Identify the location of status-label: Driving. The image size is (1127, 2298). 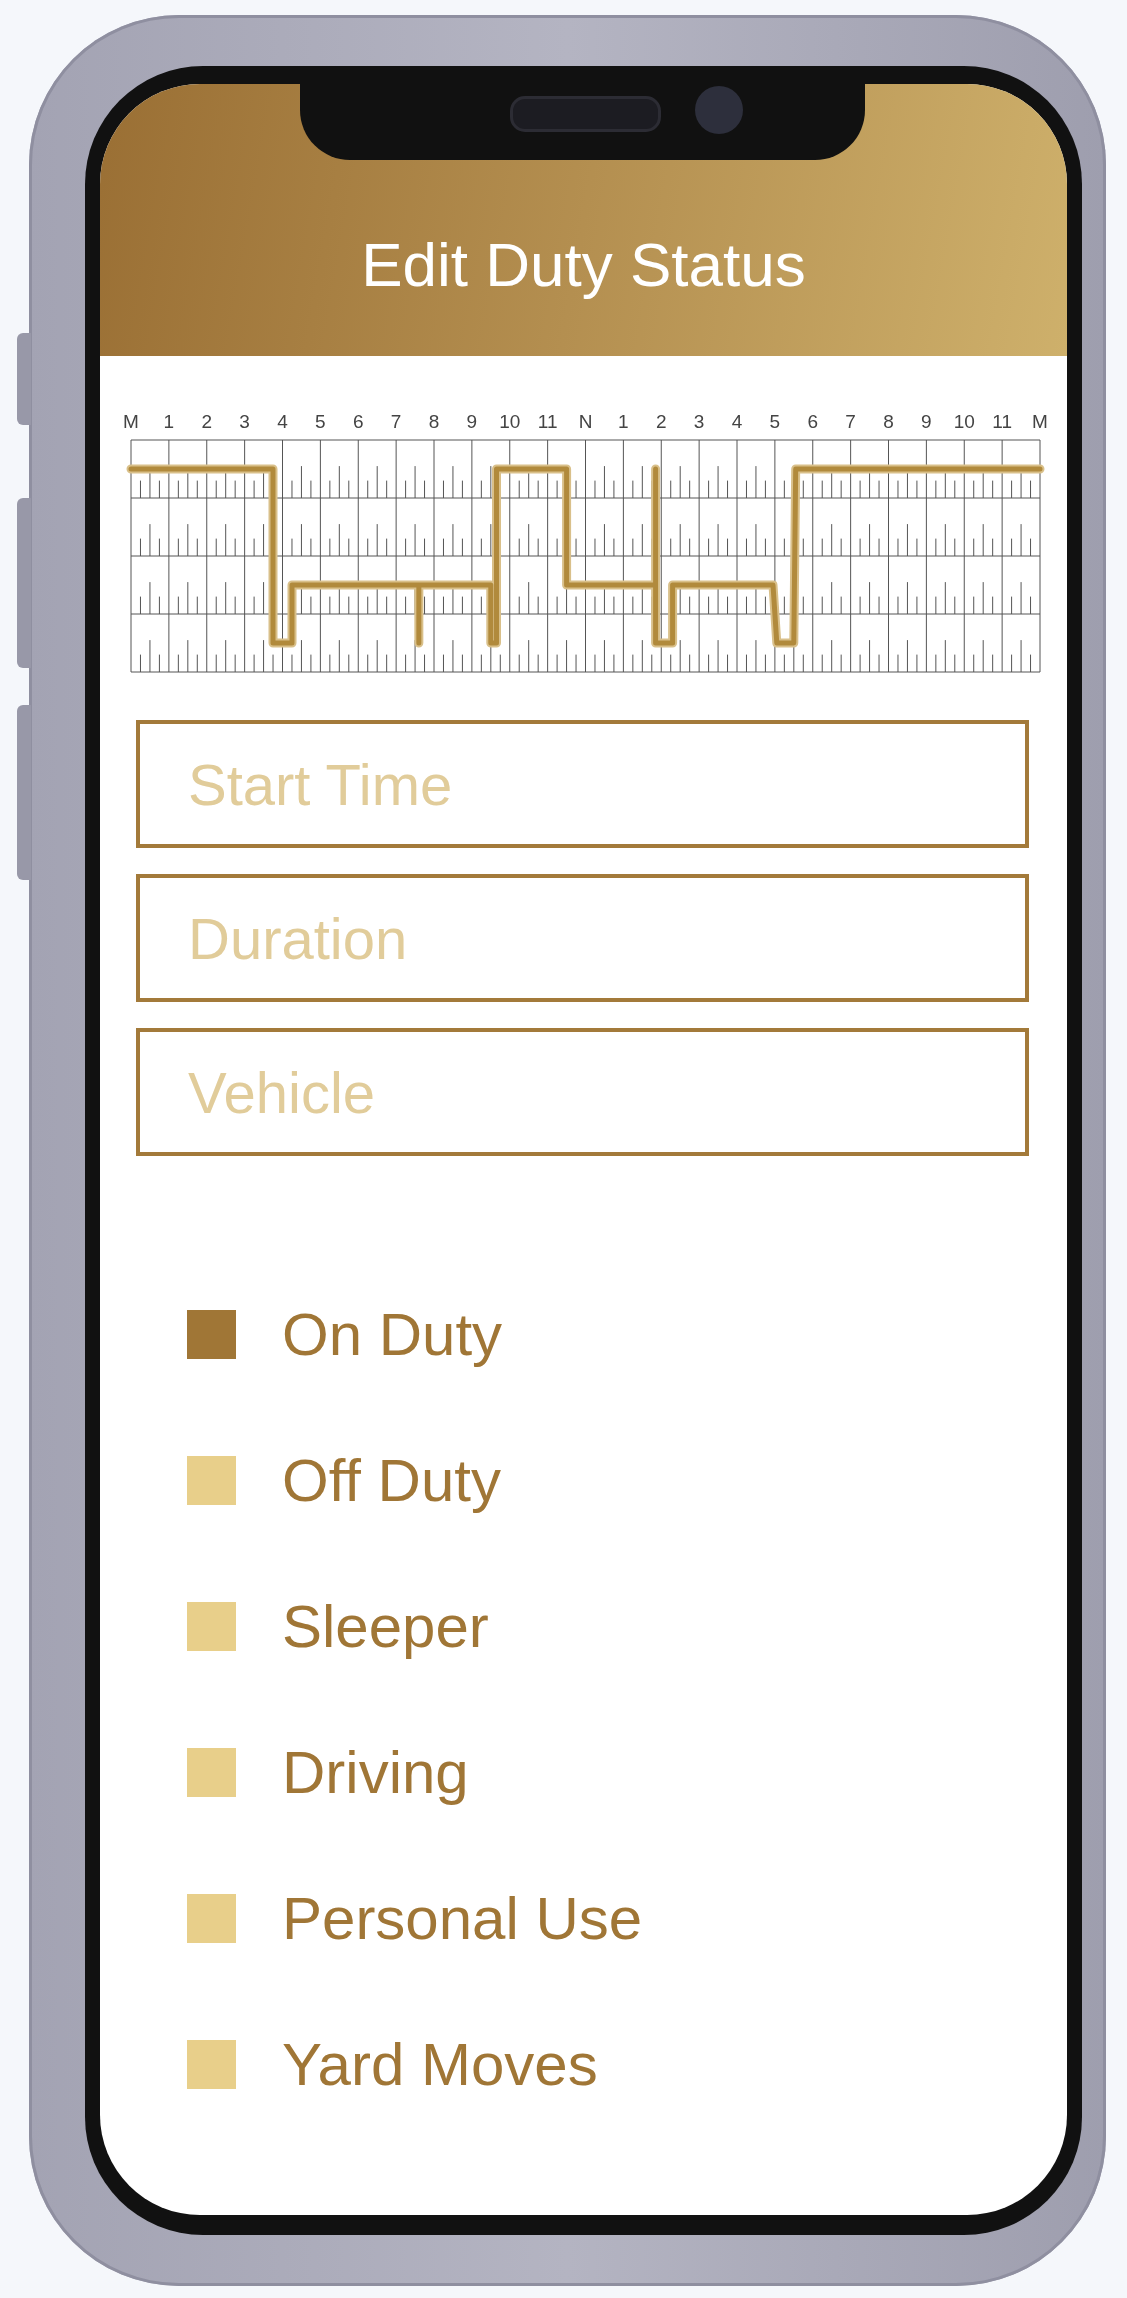
(375, 1772).